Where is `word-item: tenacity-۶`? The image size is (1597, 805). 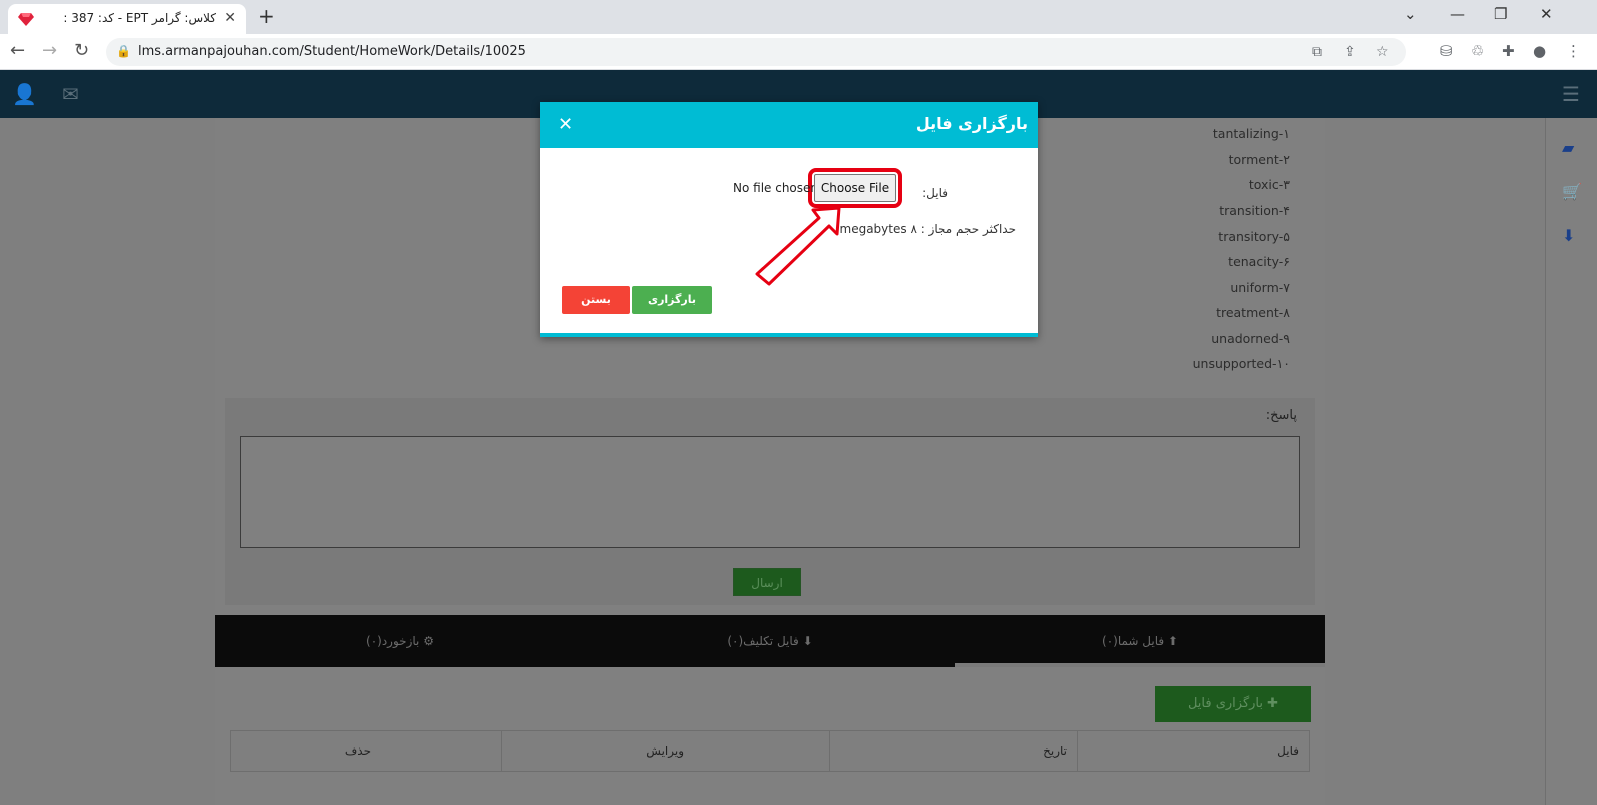 word-item: tenacity-۶ is located at coordinates (1259, 261).